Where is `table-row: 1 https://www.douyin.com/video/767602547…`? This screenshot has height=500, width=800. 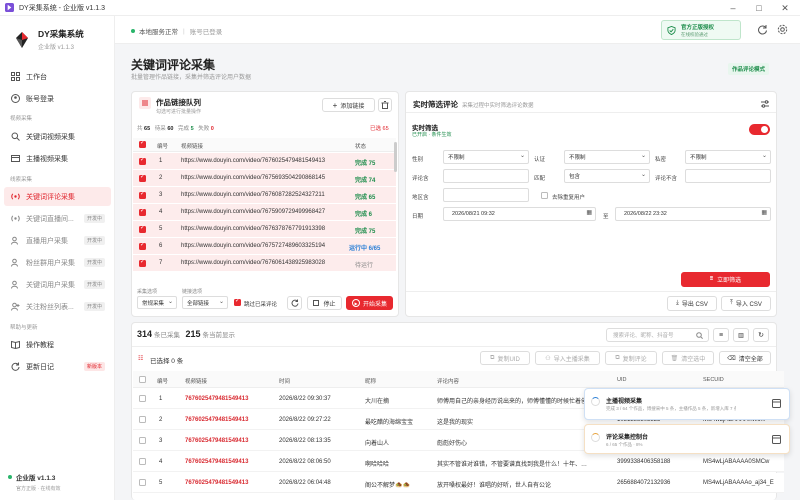 table-row: 1 https://www.douyin.com/video/767602547… is located at coordinates (264, 161).